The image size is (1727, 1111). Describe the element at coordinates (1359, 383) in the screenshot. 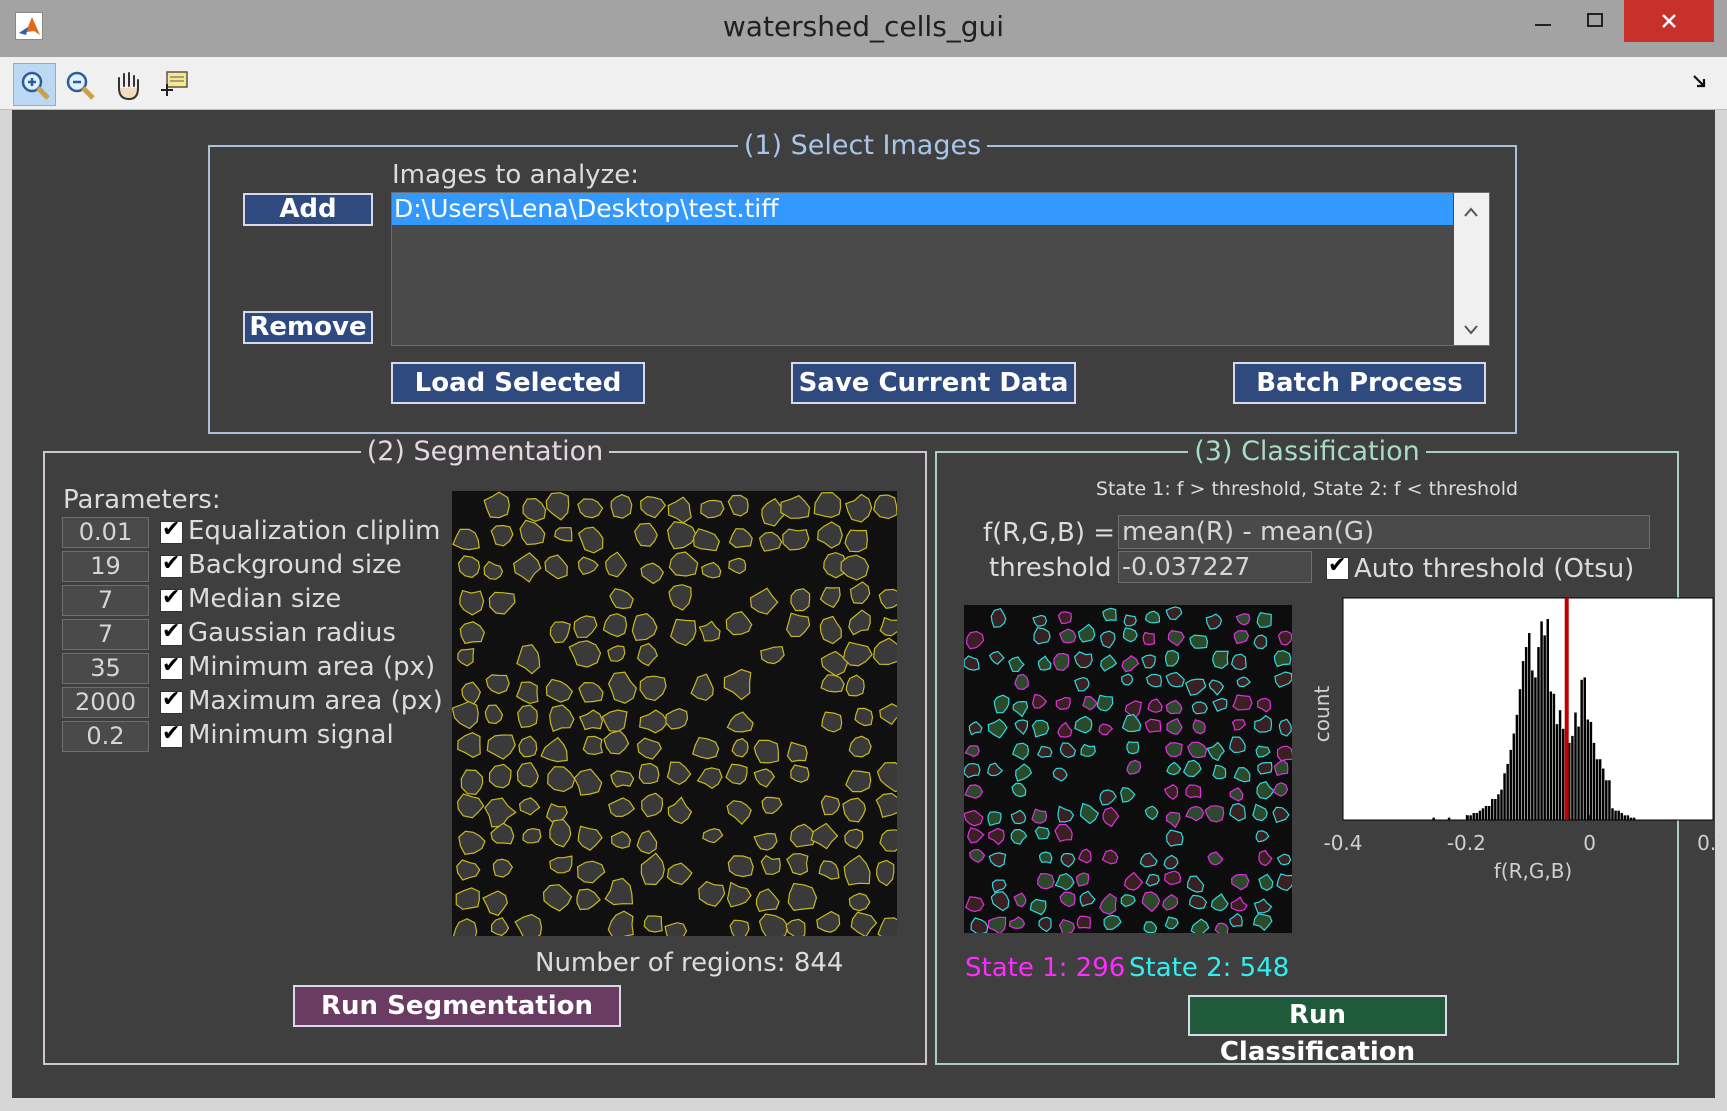

I see `batch-process-button: Batch Process` at that location.